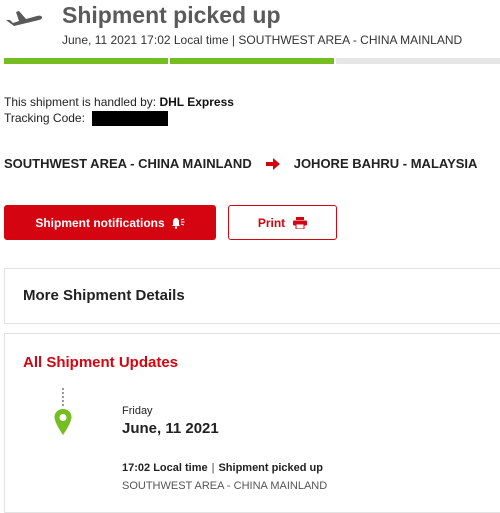  What do you see at coordinates (104, 295) in the screenshot?
I see `more-shipment-details-title: More Shipment Details` at bounding box center [104, 295].